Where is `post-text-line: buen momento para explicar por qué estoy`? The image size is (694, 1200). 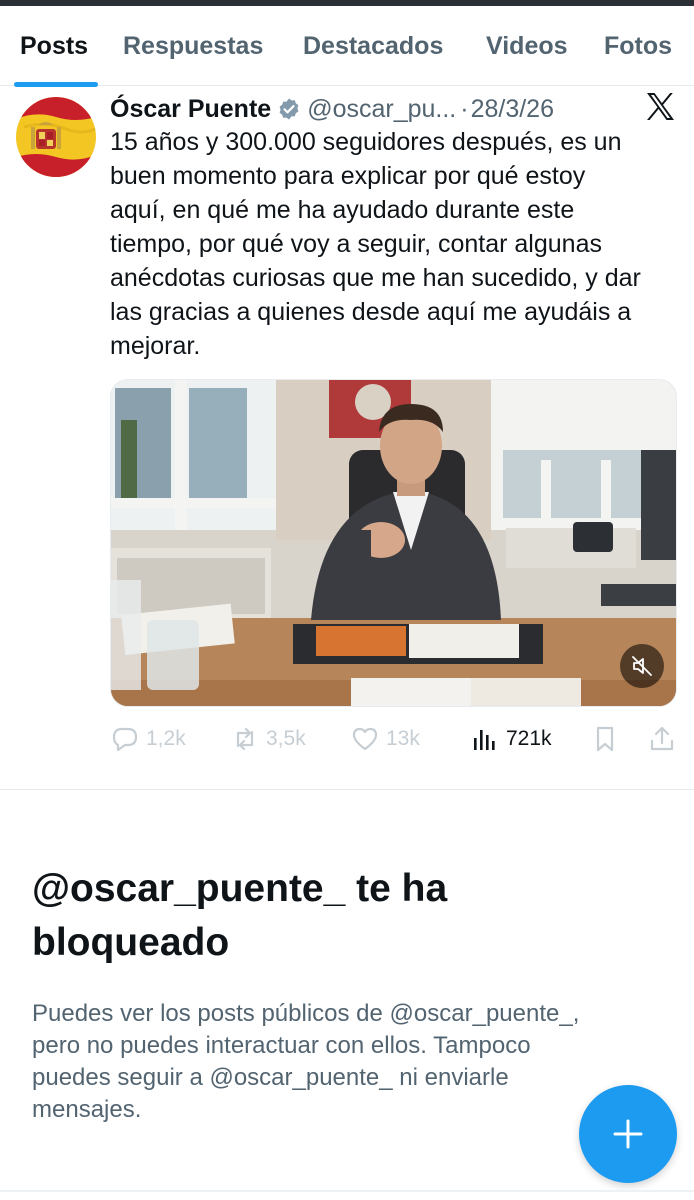 post-text-line: buen momento para explicar por qué estoy is located at coordinates (348, 176).